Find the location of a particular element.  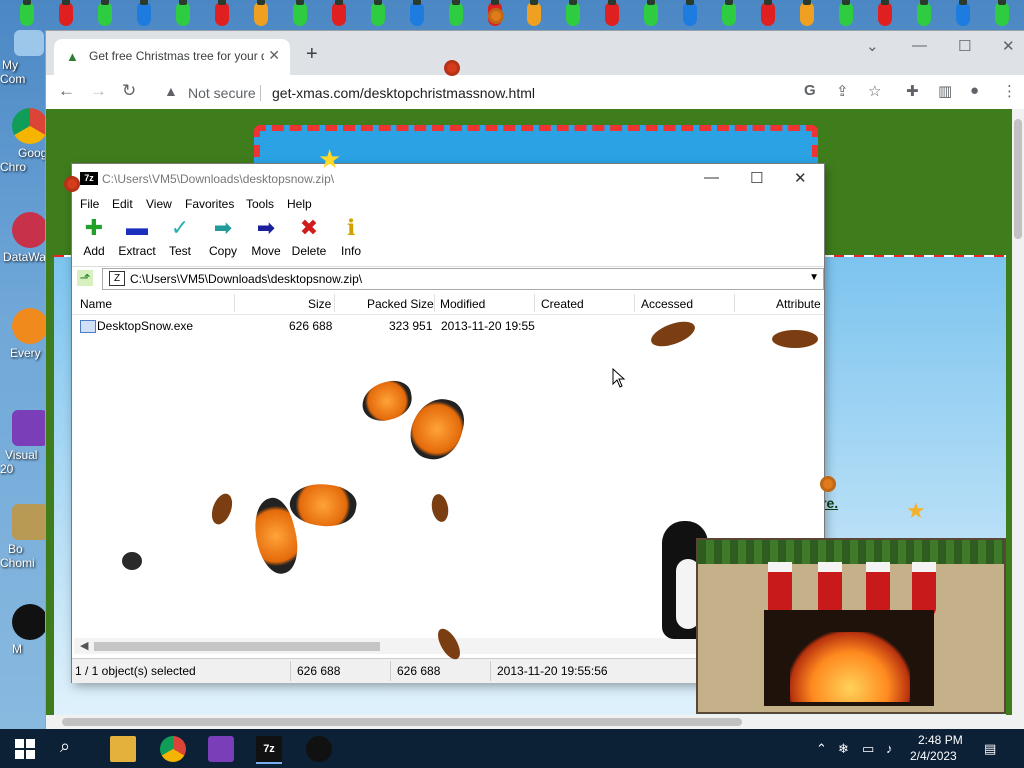

column-accessed: Accessed is located at coordinates (667, 304).